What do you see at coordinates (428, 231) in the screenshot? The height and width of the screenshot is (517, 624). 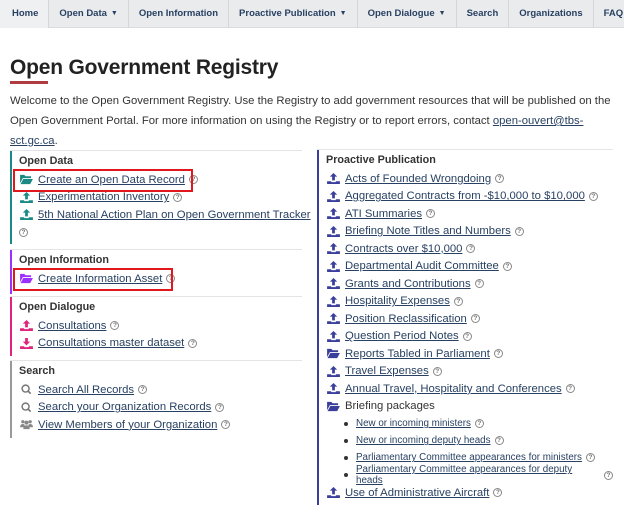 I see `proactive-item-link: Briefing Note Titles and Numbers` at bounding box center [428, 231].